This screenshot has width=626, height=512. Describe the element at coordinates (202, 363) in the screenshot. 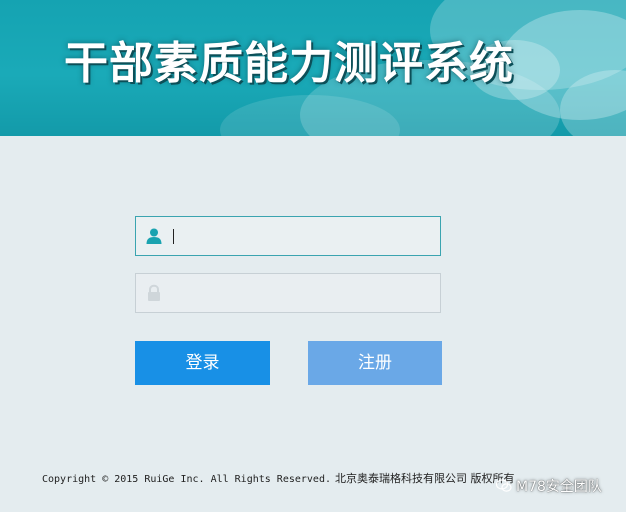

I see `login-button: 登录` at that location.